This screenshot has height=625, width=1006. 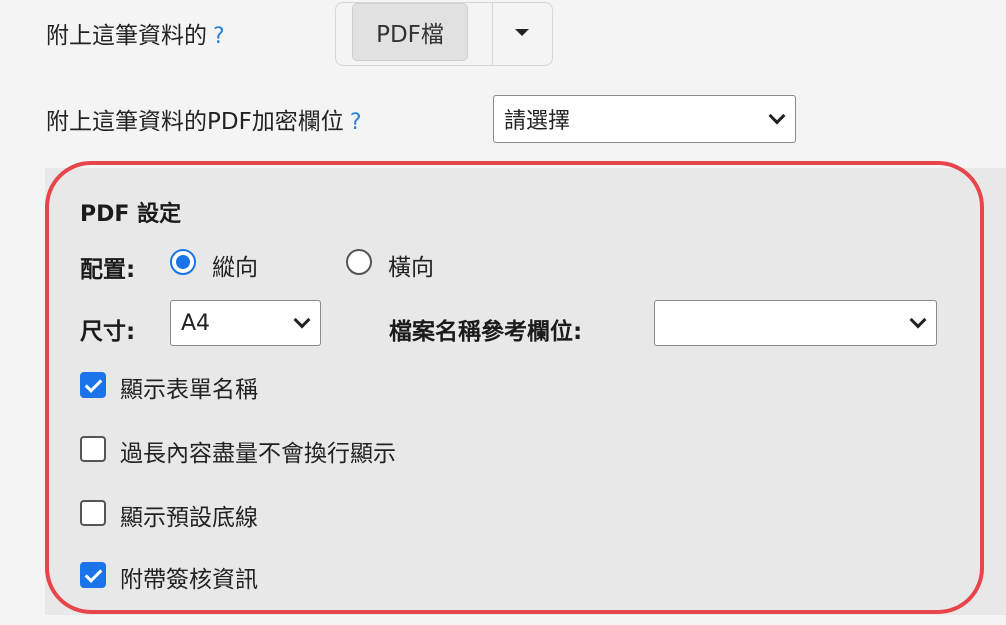 What do you see at coordinates (537, 121) in the screenshot?
I see `encrypt-select-value: 請選擇` at bounding box center [537, 121].